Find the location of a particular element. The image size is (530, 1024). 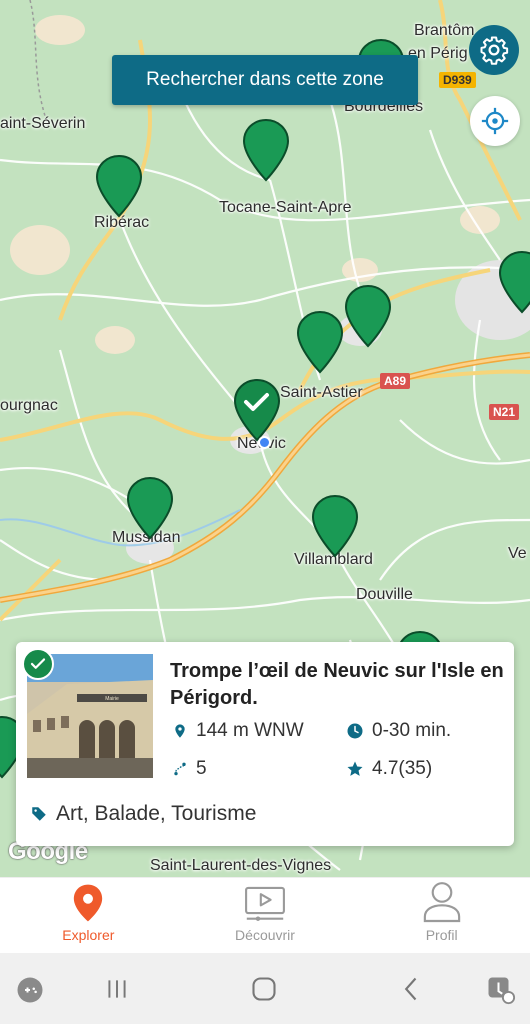

crosshair-icon is located at coordinates (495, 121).